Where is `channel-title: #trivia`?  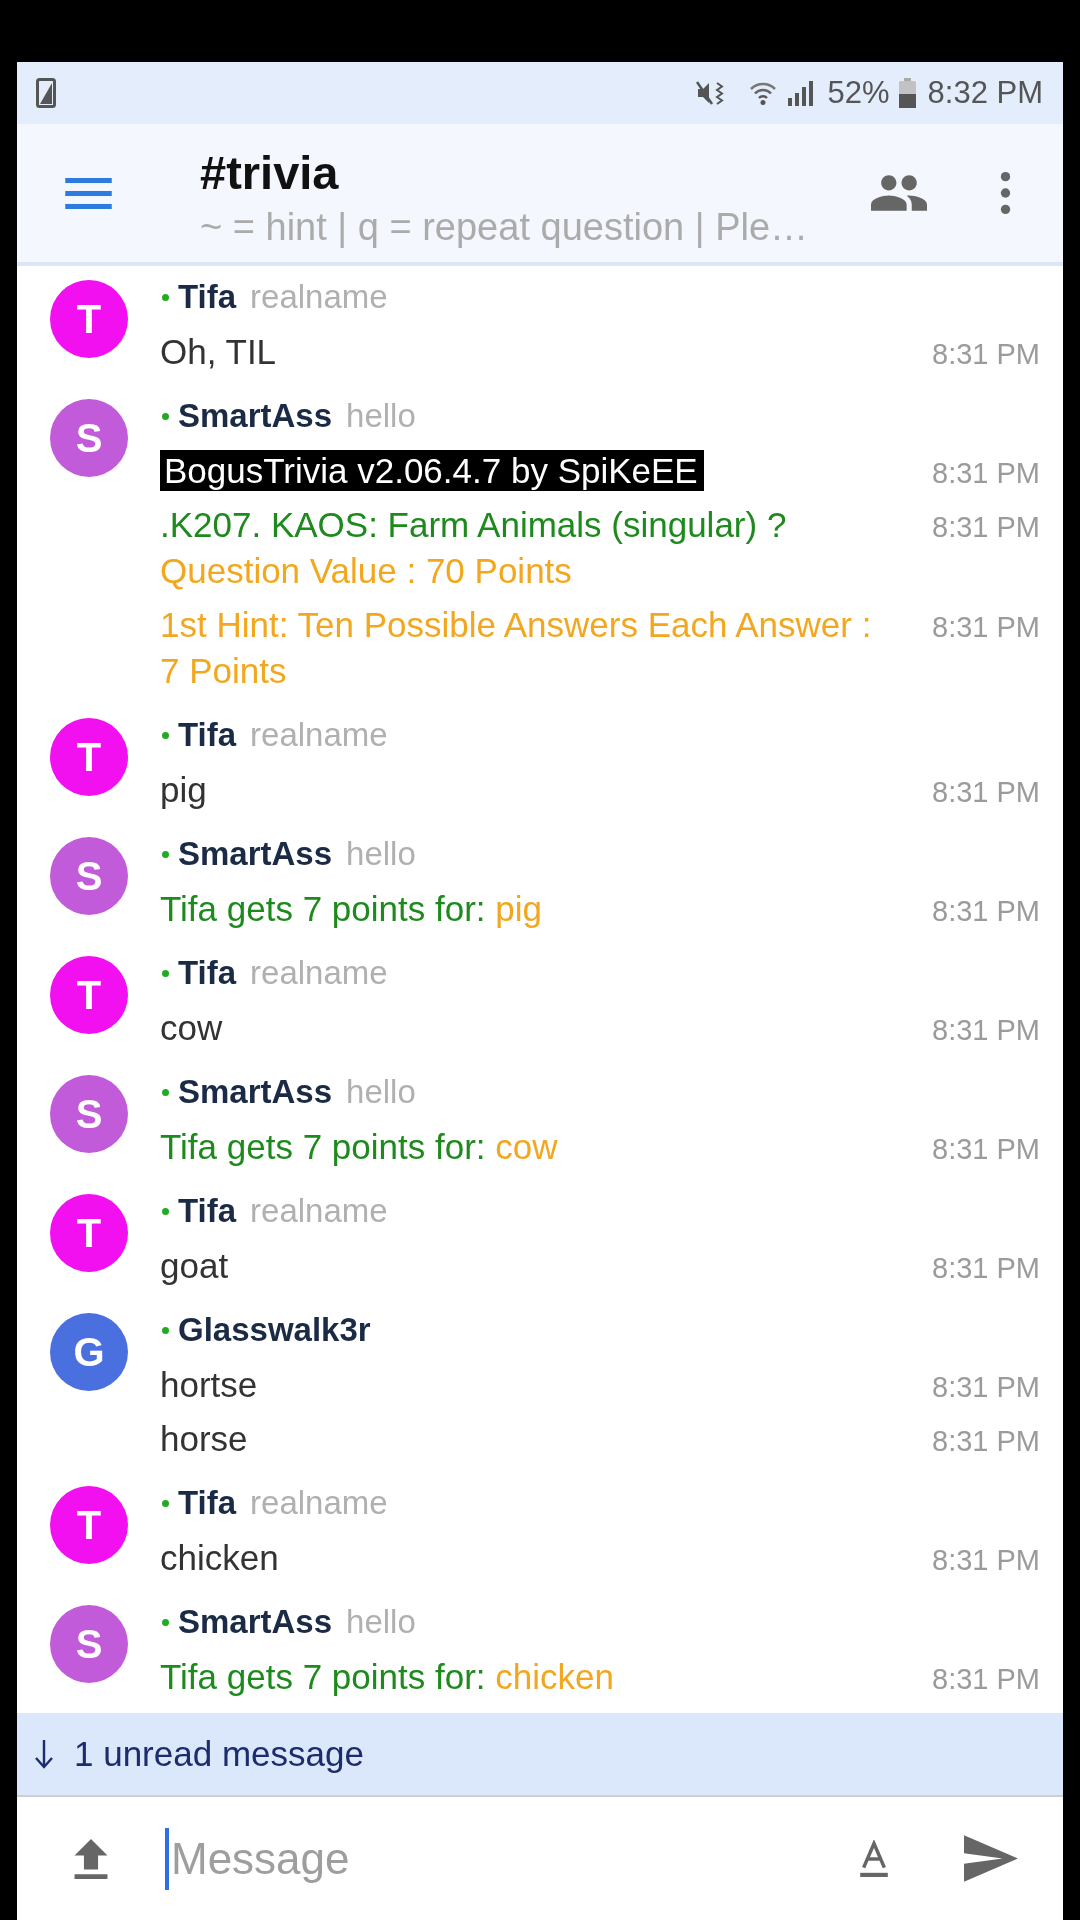
channel-title: #trivia is located at coordinates (269, 173).